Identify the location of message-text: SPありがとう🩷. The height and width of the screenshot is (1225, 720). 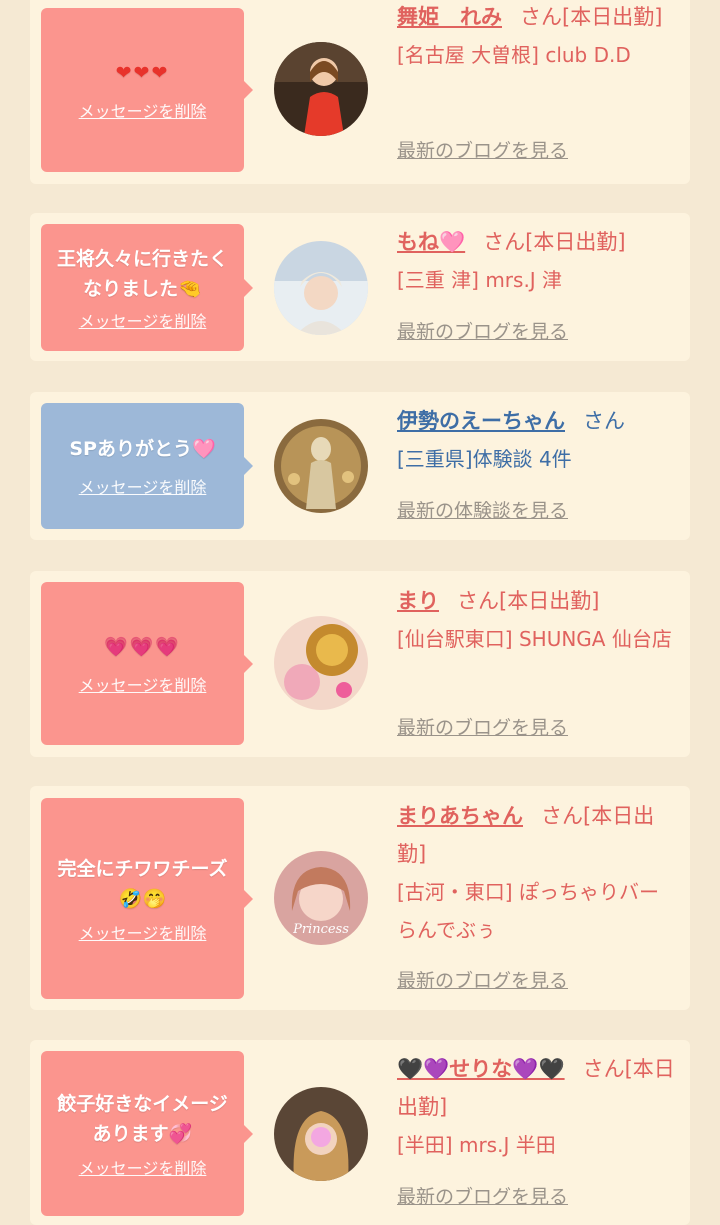
(142, 449).